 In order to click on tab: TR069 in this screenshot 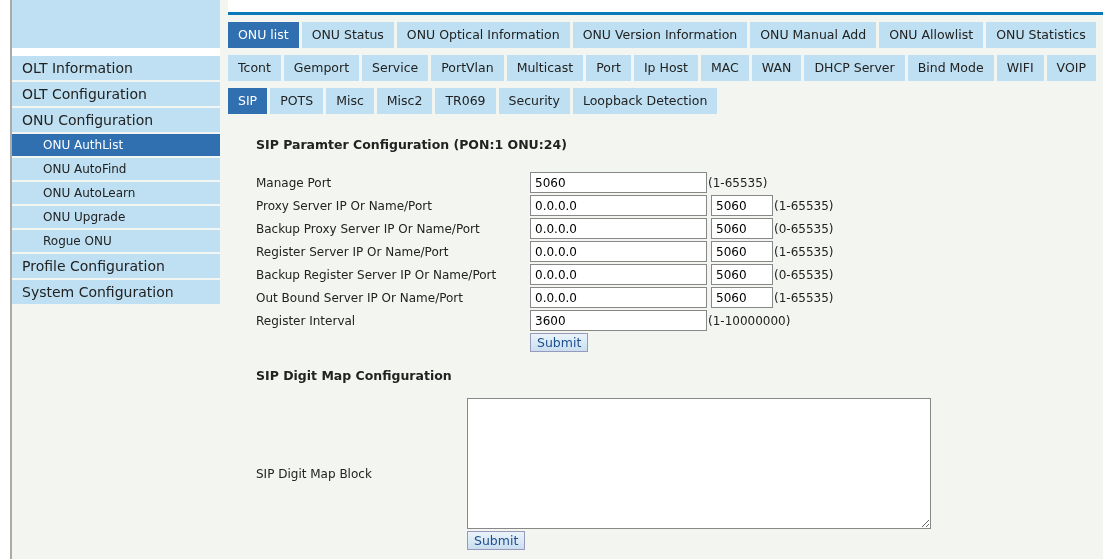, I will do `click(465, 101)`.